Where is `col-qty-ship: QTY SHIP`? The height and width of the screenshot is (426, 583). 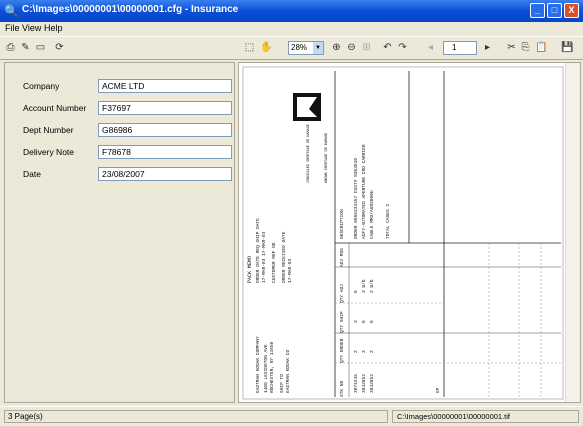 col-qty-ship: QTY SHIP is located at coordinates (342, 322).